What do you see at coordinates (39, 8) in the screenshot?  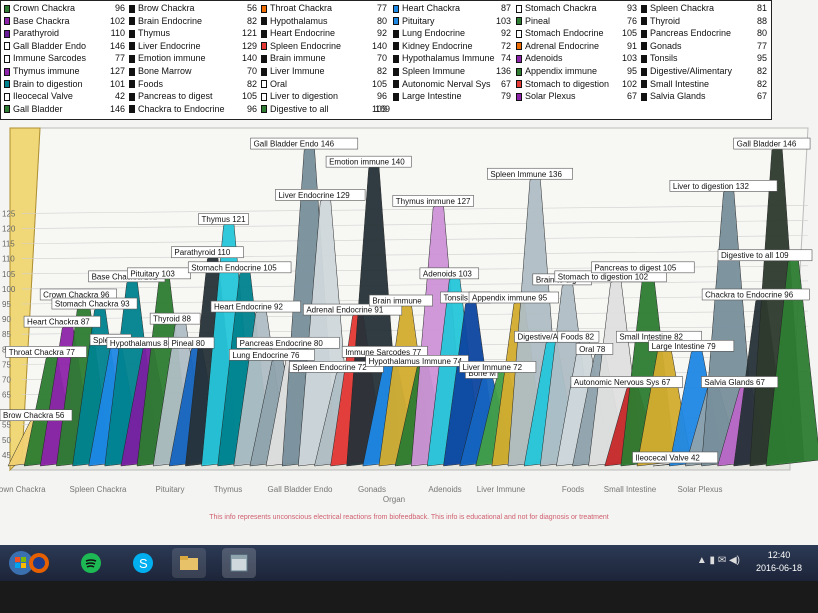 I see `legend-item: Crown Chackra` at bounding box center [39, 8].